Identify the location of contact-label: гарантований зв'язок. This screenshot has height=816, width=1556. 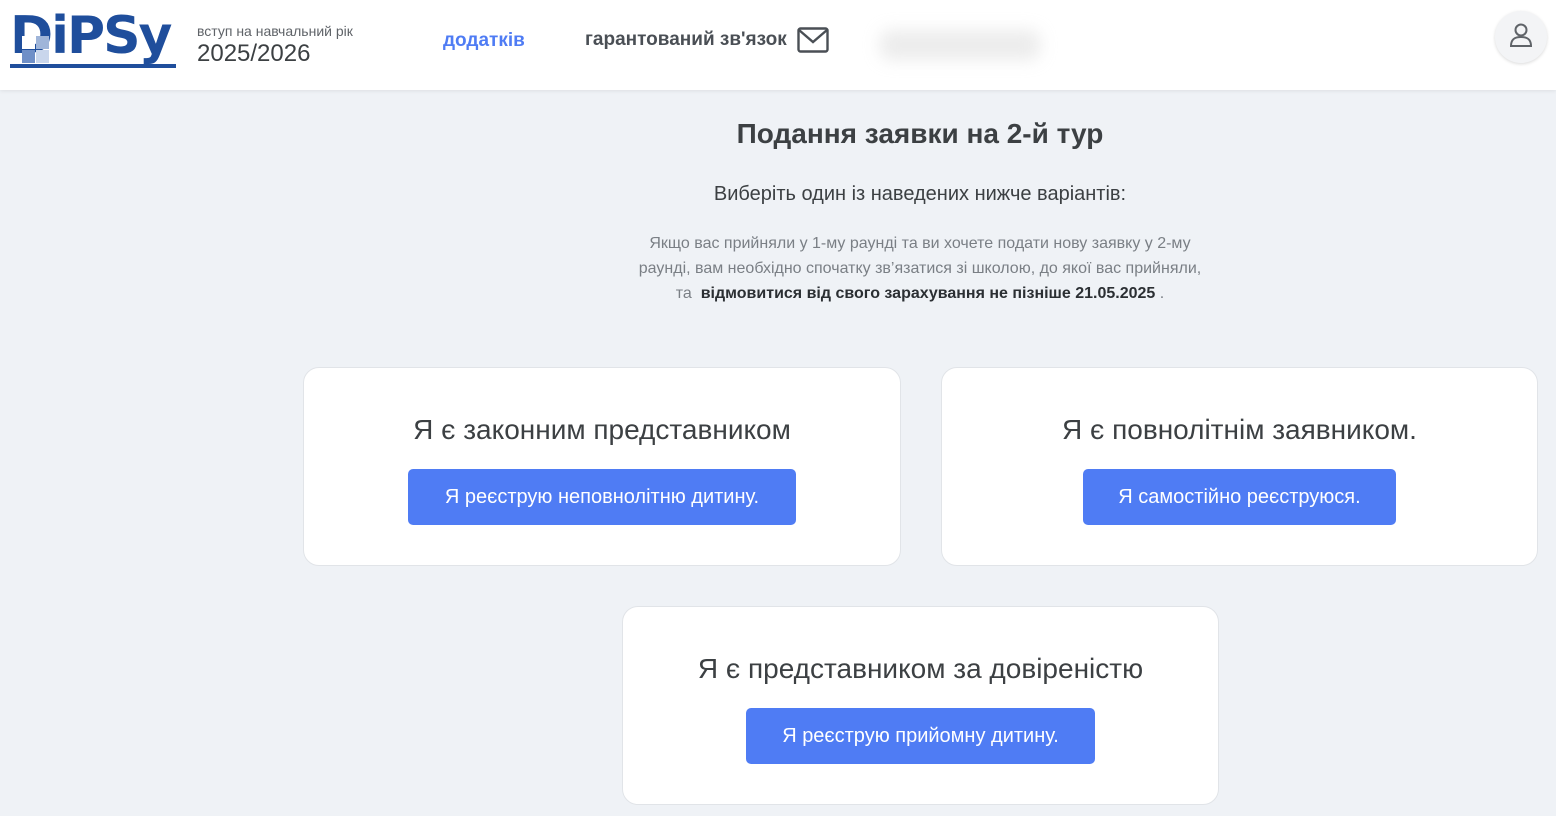
(686, 39).